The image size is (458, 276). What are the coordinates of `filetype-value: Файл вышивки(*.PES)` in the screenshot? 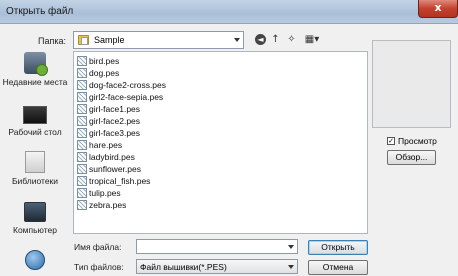 It's located at (183, 267).